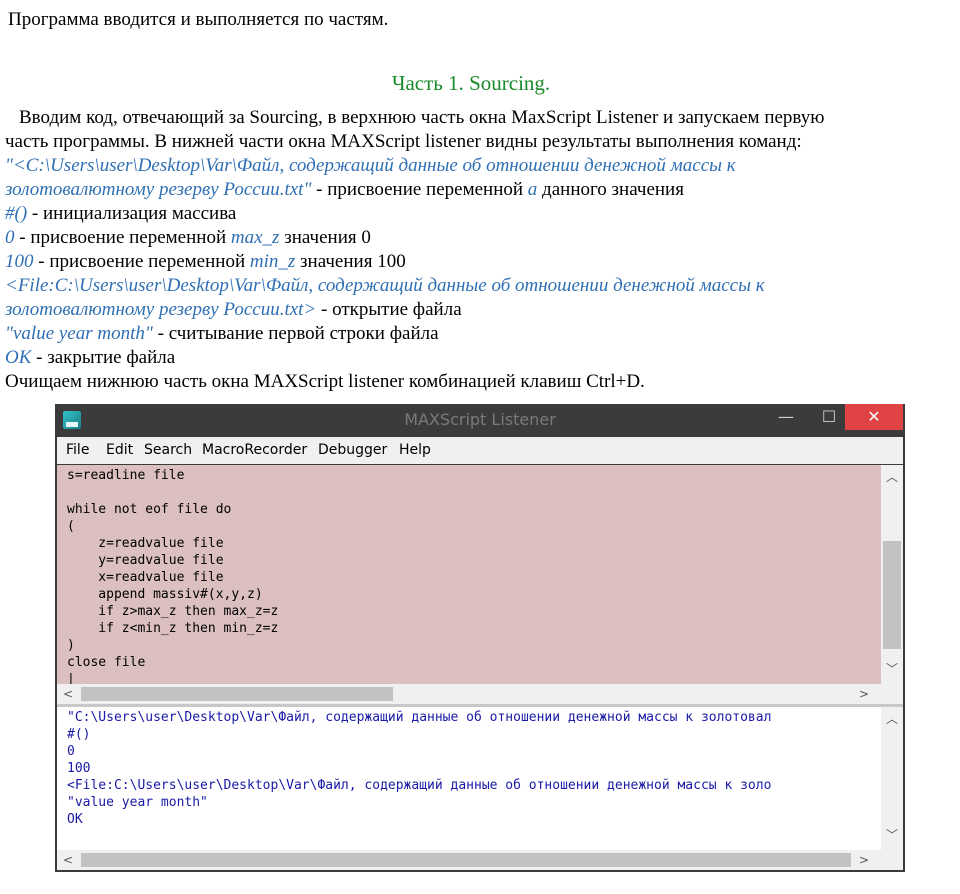 Image resolution: width=960 pixels, height=894 pixels. I want to click on menu-help: Help, so click(415, 450).